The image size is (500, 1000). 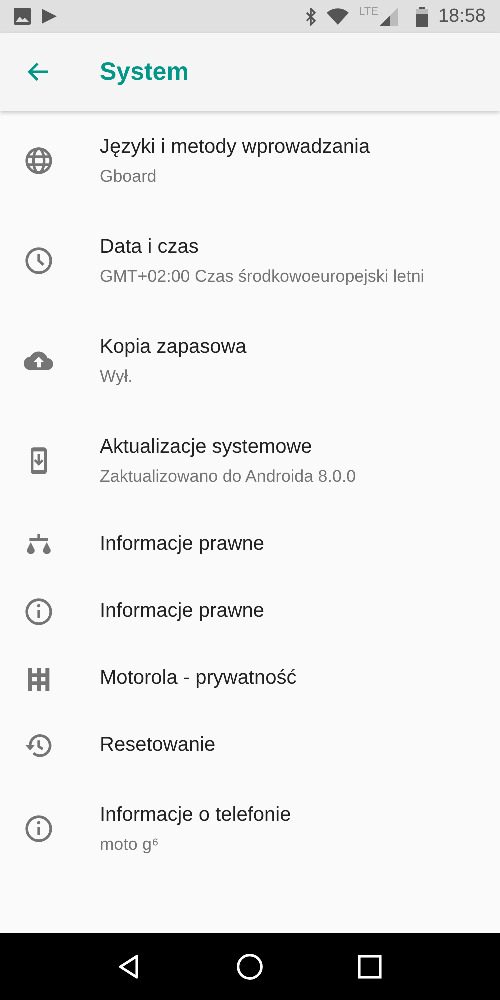 What do you see at coordinates (250, 829) in the screenshot?
I see `settings-item: Informacje o telefonie moto g⁶` at bounding box center [250, 829].